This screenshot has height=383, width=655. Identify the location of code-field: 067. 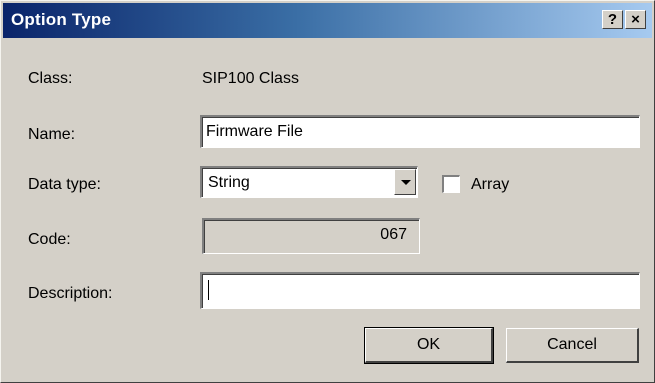
(311, 236).